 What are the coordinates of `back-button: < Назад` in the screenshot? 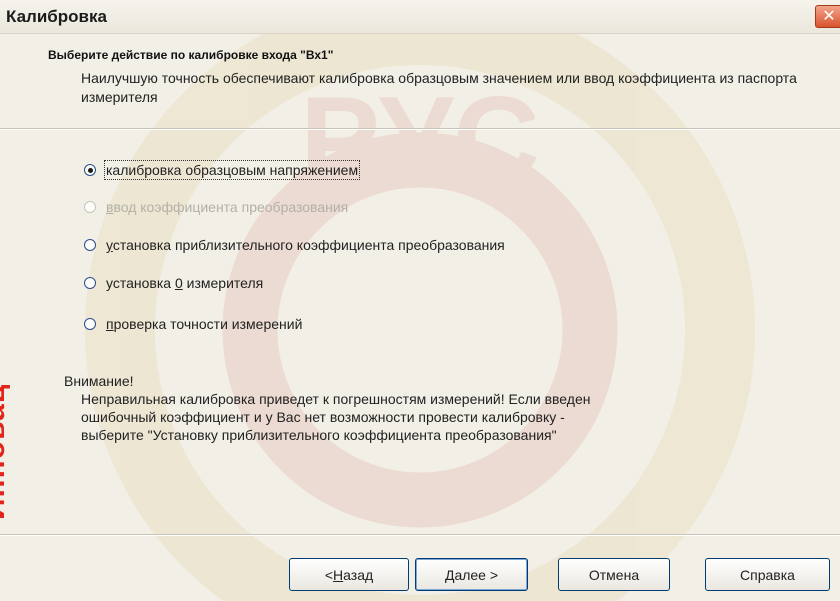 It's located at (349, 574).